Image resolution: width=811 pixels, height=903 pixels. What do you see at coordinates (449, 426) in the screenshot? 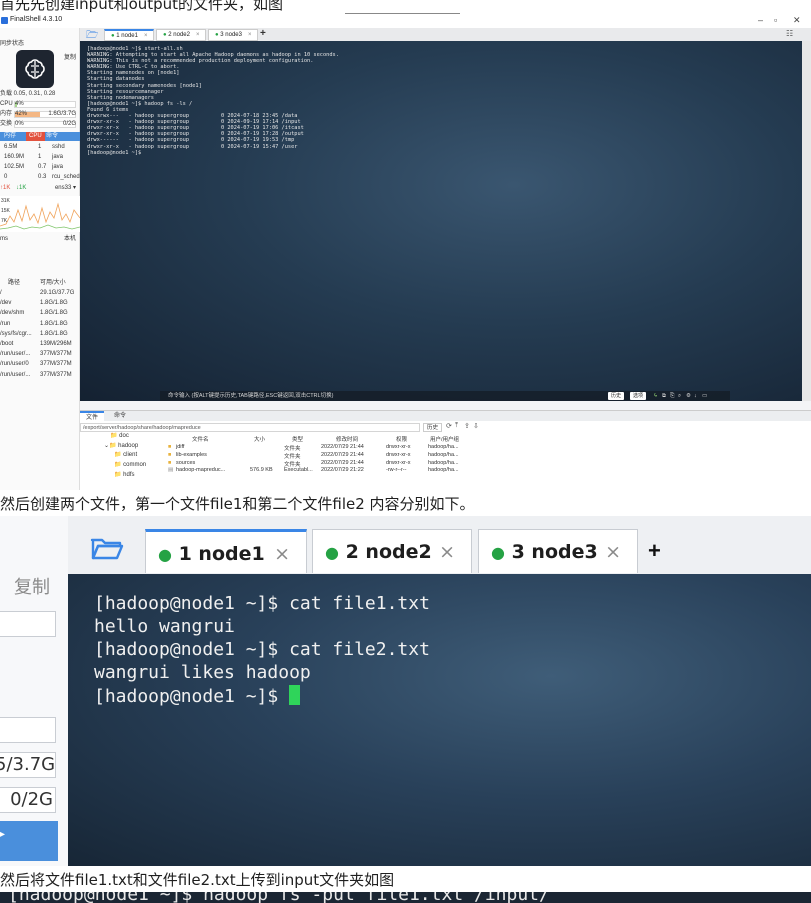
I see `refresh-icon: ⟳` at bounding box center [449, 426].